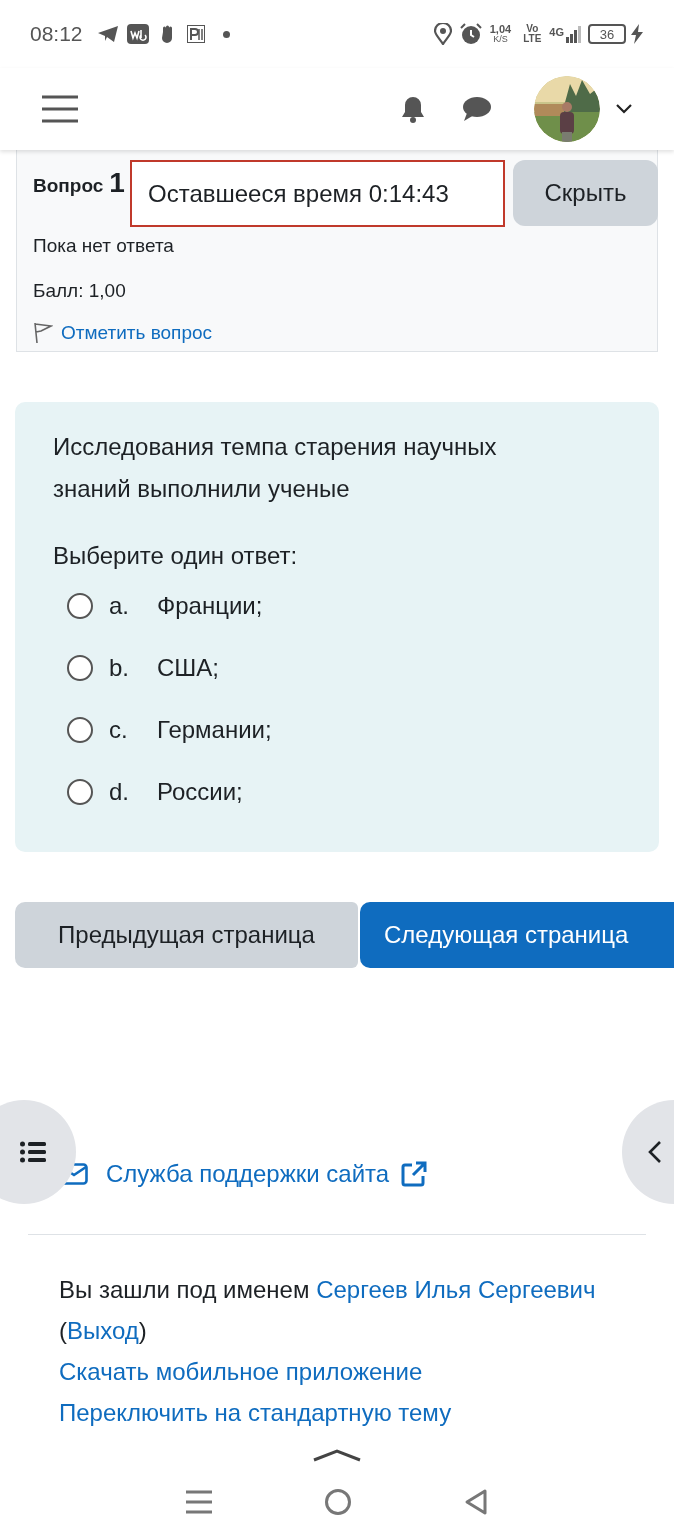 The image size is (674, 1536). I want to click on previous-page-button: Предыдущая страница, so click(186, 935).